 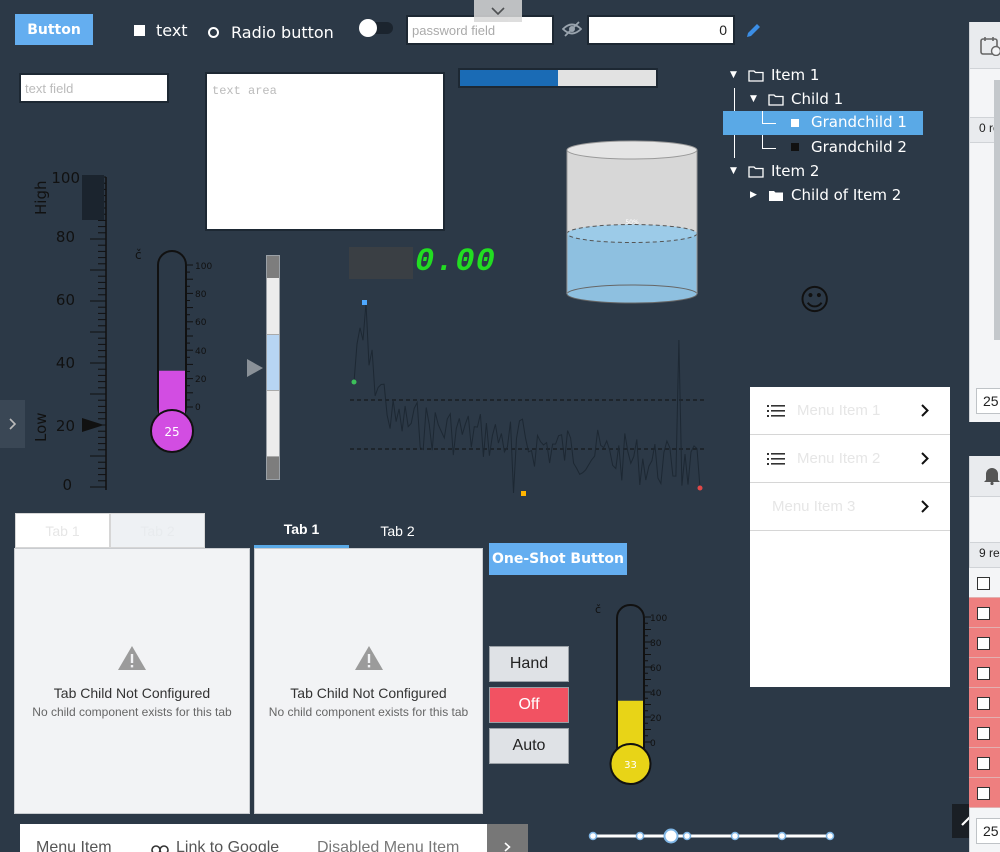 What do you see at coordinates (213, 32) in the screenshot?
I see `radio-button` at bounding box center [213, 32].